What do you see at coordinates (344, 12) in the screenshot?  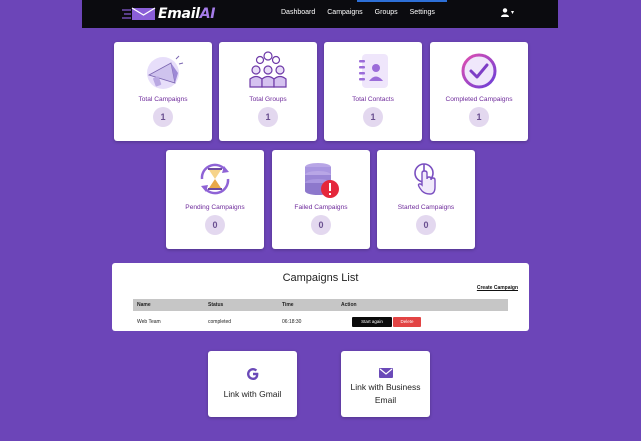 I see `nav-campaigns: Campaigns` at bounding box center [344, 12].